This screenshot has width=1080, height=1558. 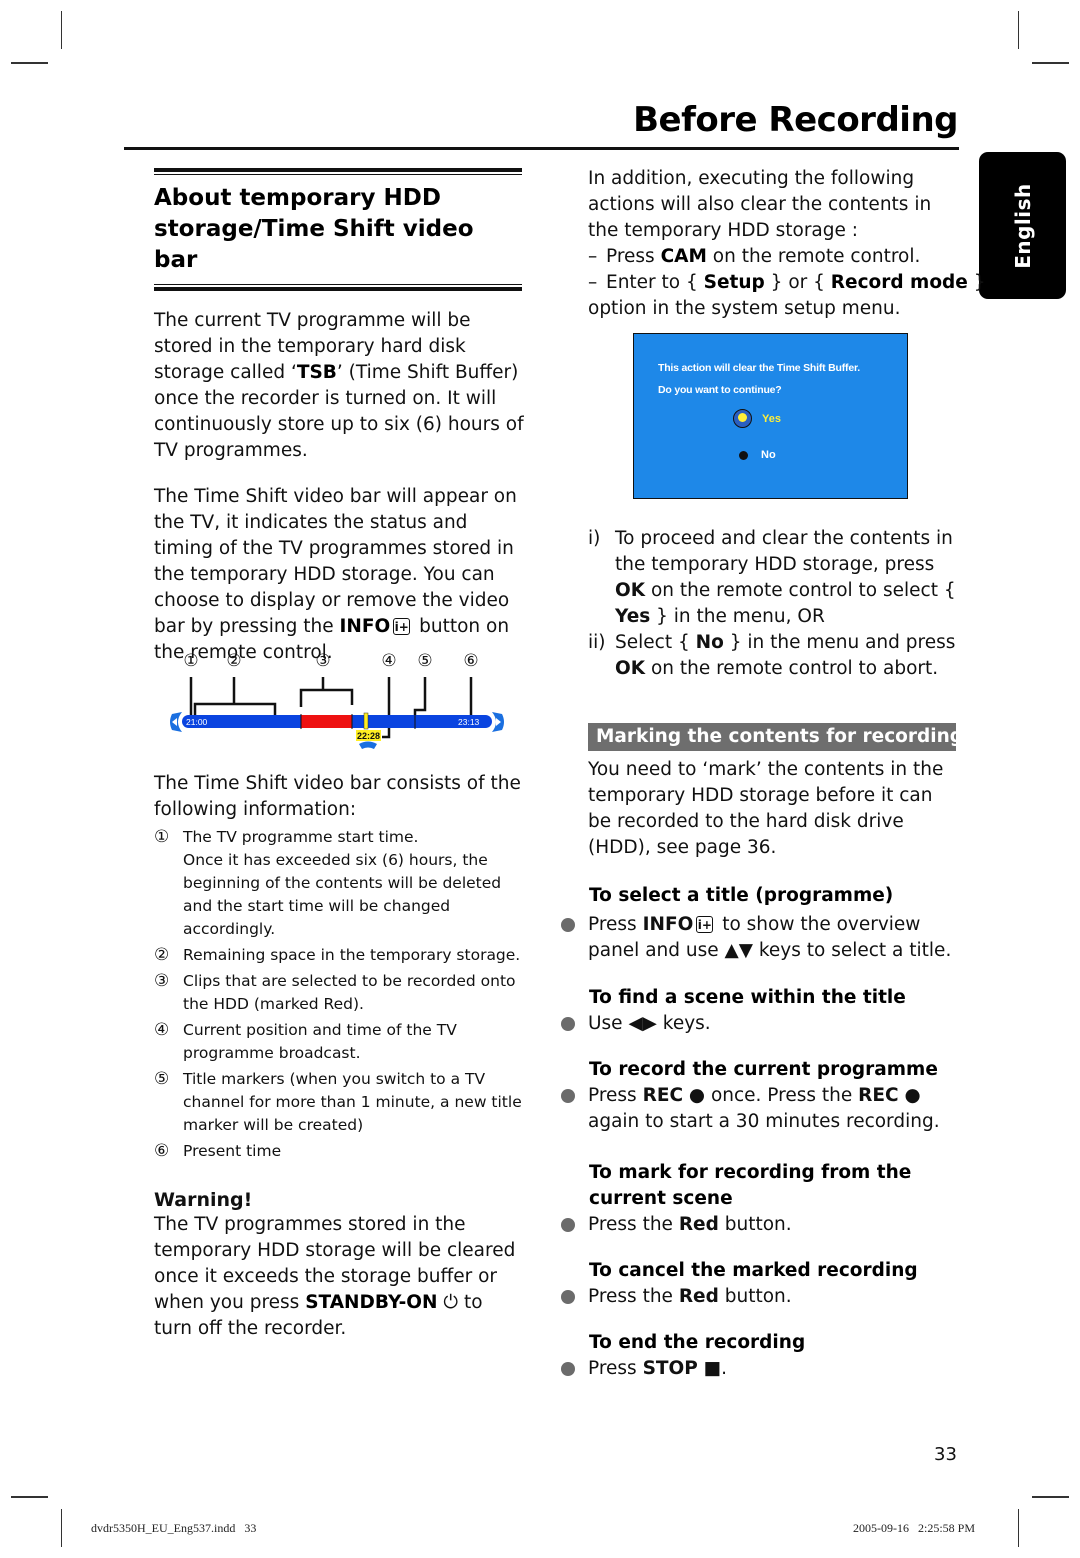 What do you see at coordinates (800, 590) in the screenshot?
I see `text: on the remote control to select {` at bounding box center [800, 590].